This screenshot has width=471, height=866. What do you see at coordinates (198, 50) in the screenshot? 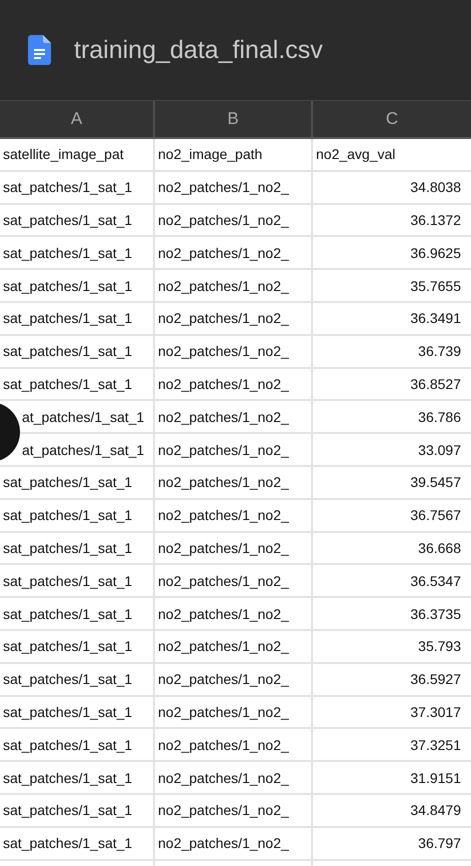
I see `window-title: training_data_final.csv` at bounding box center [198, 50].